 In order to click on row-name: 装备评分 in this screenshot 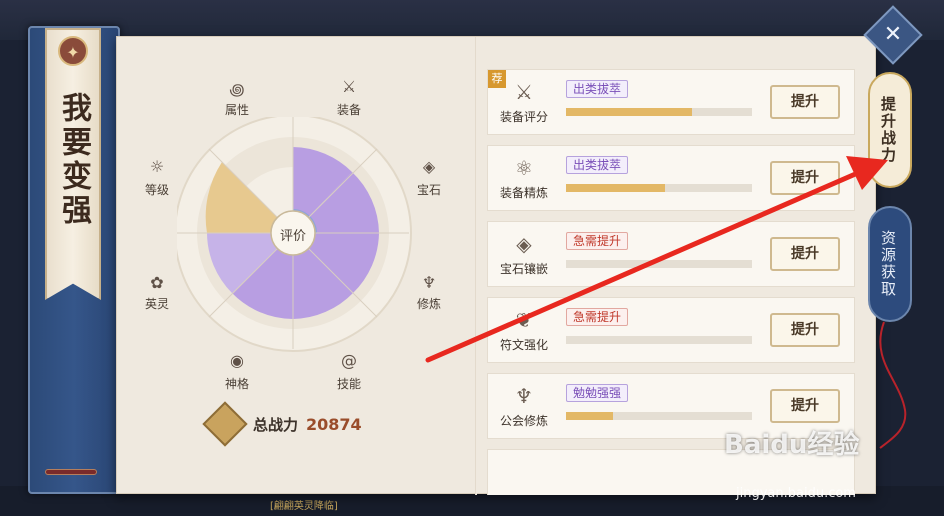, I will do `click(523, 117)`.